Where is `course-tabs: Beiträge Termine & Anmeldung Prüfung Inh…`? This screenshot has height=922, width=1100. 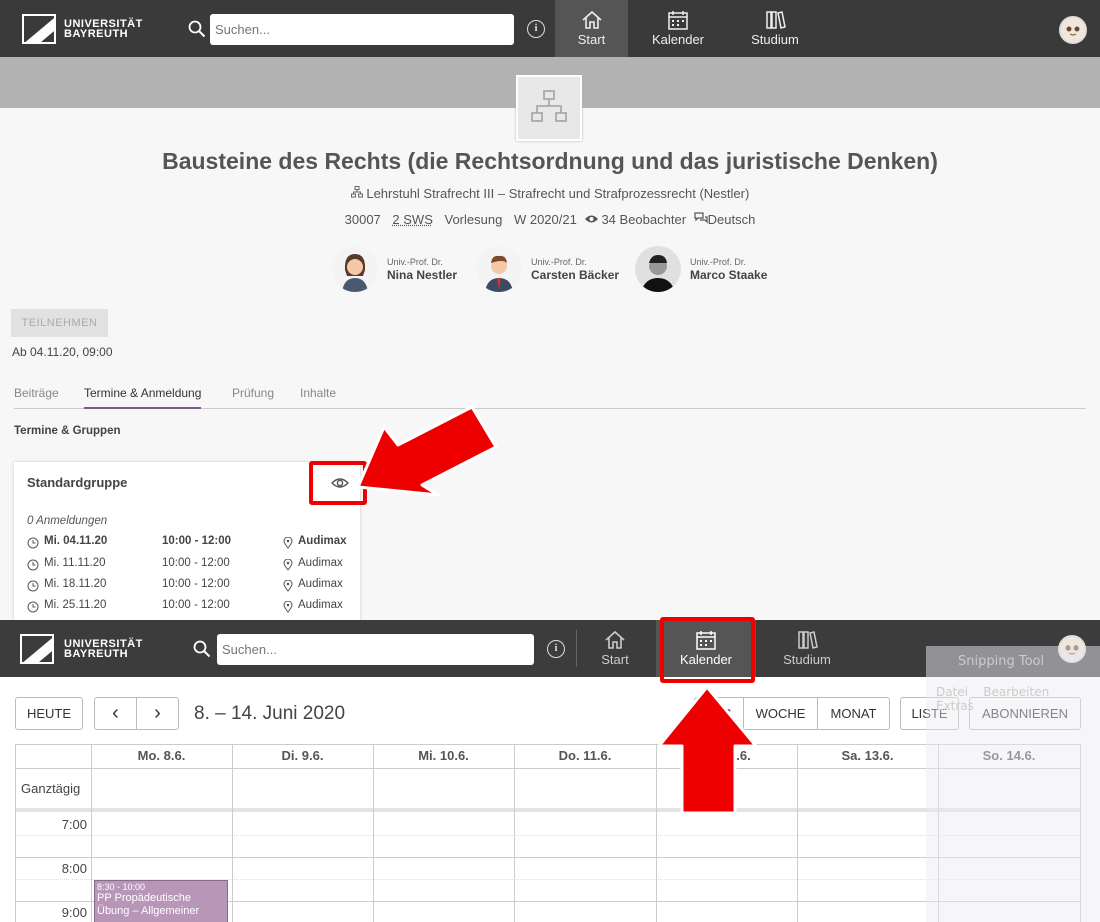
course-tabs: Beiträge Termine & Anmeldung Prüfung Inh… is located at coordinates (550, 397).